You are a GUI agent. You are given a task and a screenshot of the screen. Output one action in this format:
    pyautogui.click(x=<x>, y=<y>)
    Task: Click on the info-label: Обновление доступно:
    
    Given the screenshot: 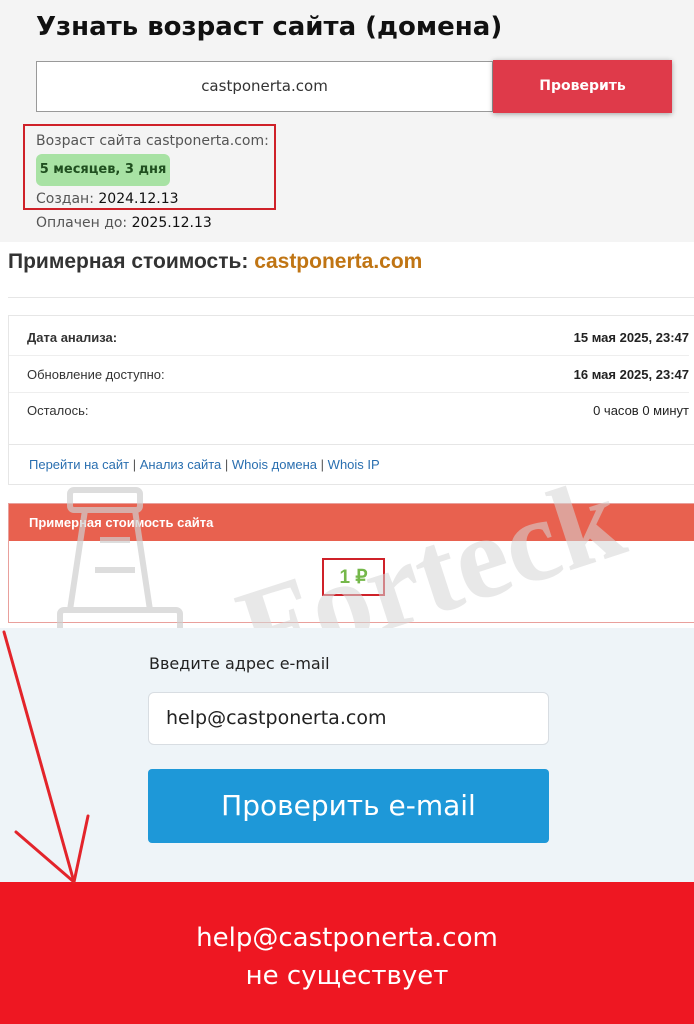 What is the action you would take?
    pyautogui.click(x=96, y=374)
    